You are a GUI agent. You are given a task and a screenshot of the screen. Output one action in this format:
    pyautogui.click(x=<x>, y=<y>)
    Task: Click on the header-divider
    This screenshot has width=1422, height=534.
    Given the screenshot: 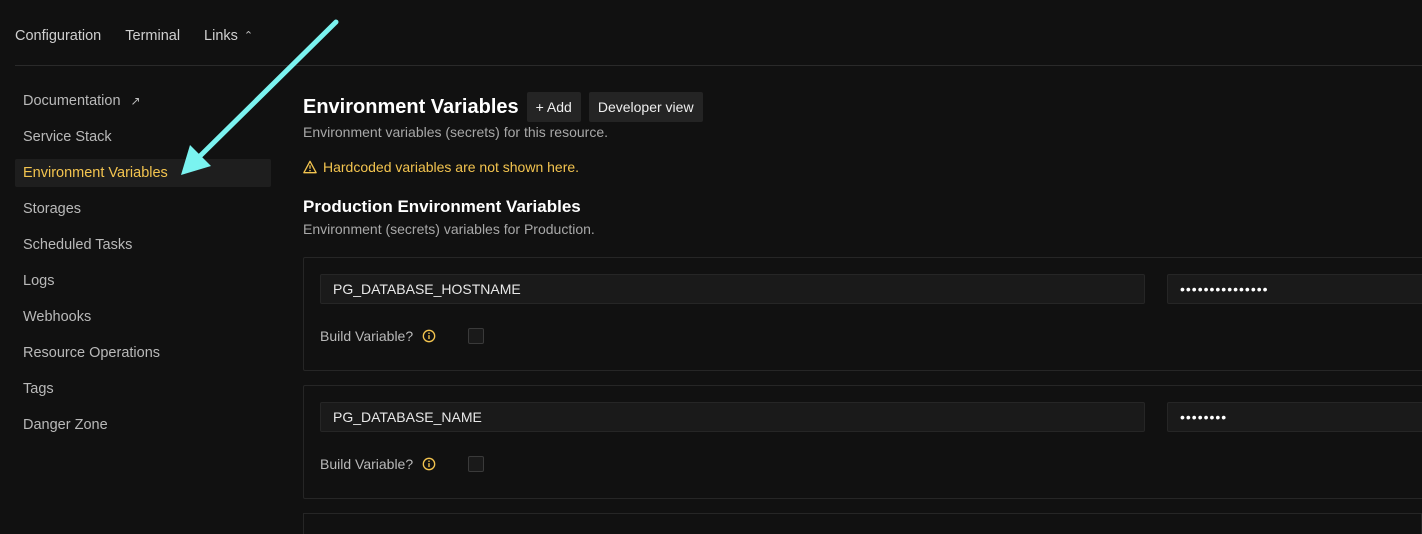 What is the action you would take?
    pyautogui.click(x=718, y=65)
    